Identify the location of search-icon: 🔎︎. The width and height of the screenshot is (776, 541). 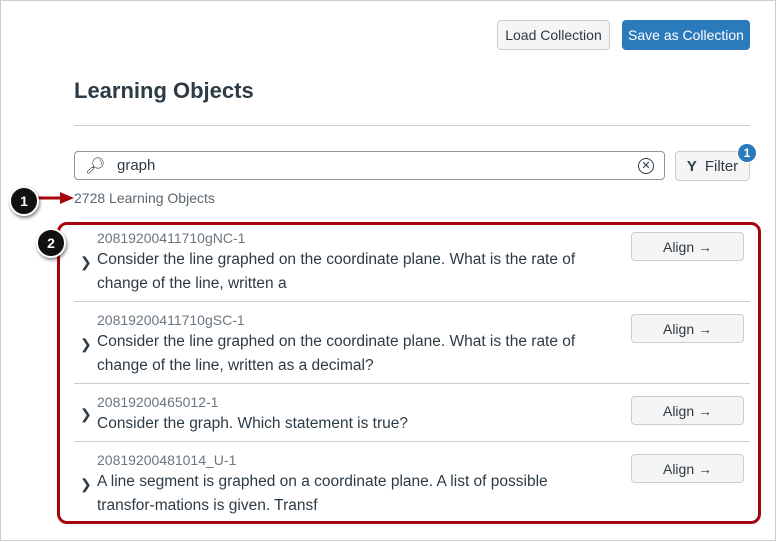
(95, 166).